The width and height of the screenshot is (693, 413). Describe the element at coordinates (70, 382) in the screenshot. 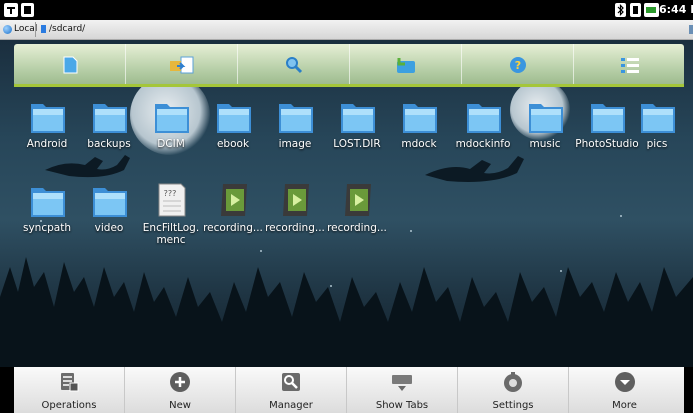

I see `operations-icon` at that location.